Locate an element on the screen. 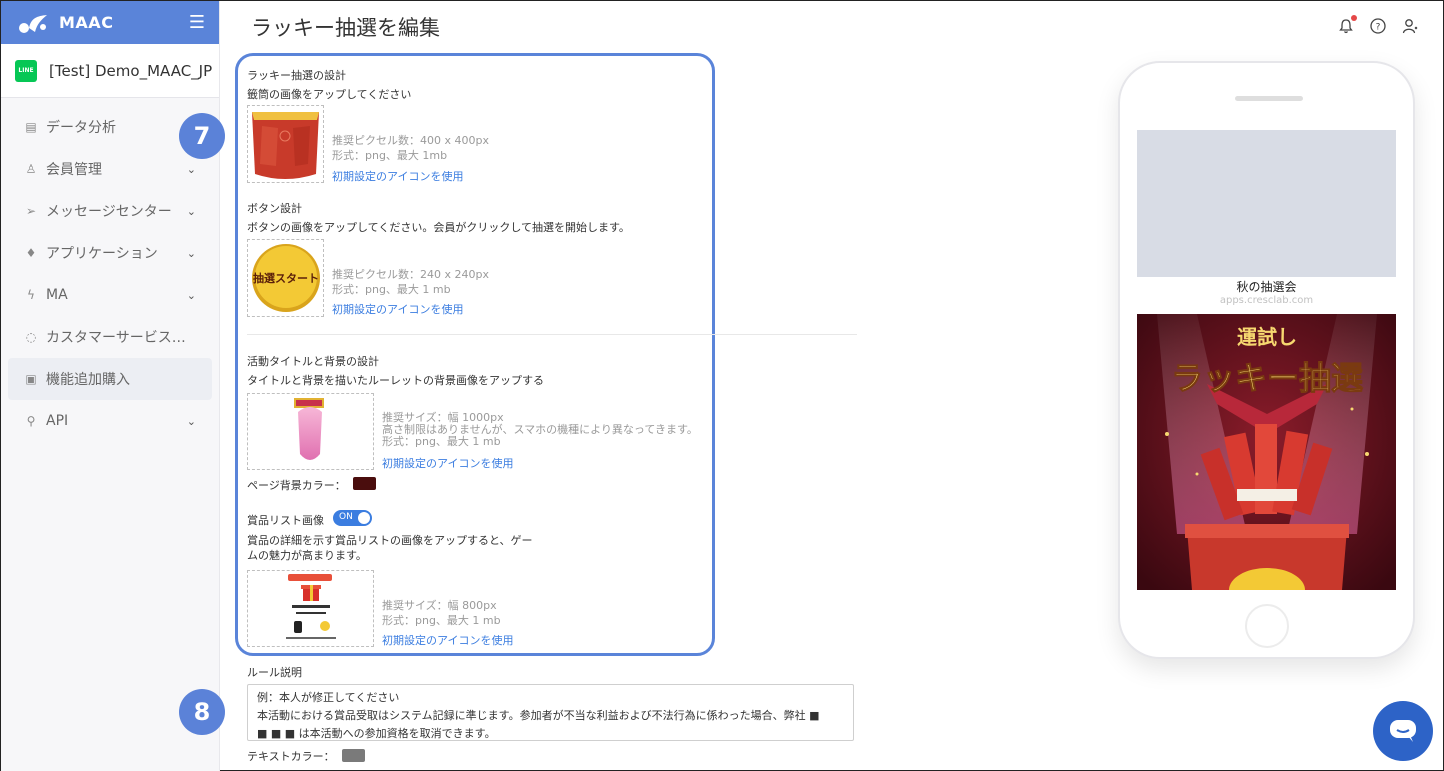 Image resolution: width=1444 pixels, height=771 pixels. sidebar-item-label: メッセージセンター is located at coordinates (109, 212).